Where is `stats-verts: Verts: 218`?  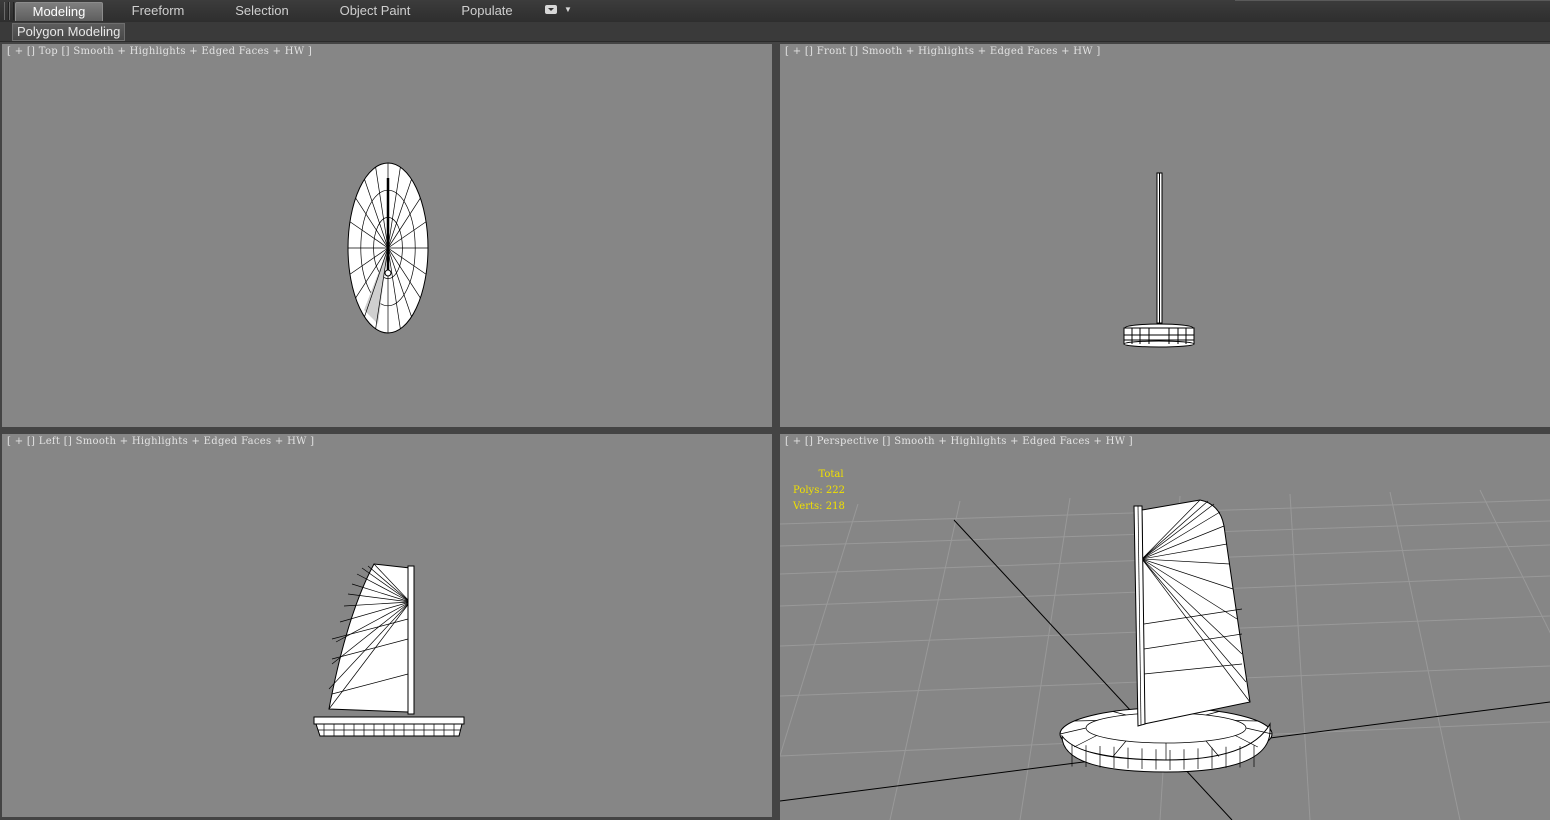
stats-verts: Verts: 218 is located at coordinates (819, 506).